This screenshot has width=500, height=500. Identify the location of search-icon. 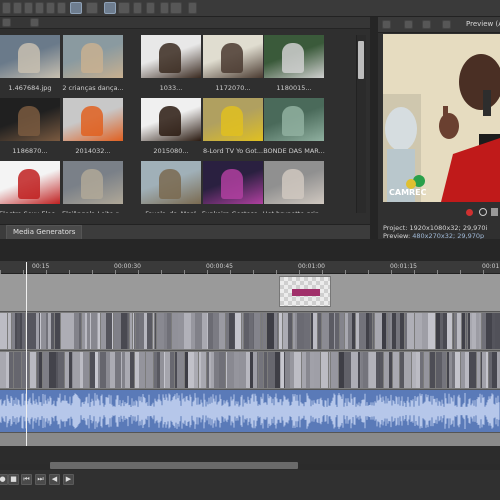
(34, 22).